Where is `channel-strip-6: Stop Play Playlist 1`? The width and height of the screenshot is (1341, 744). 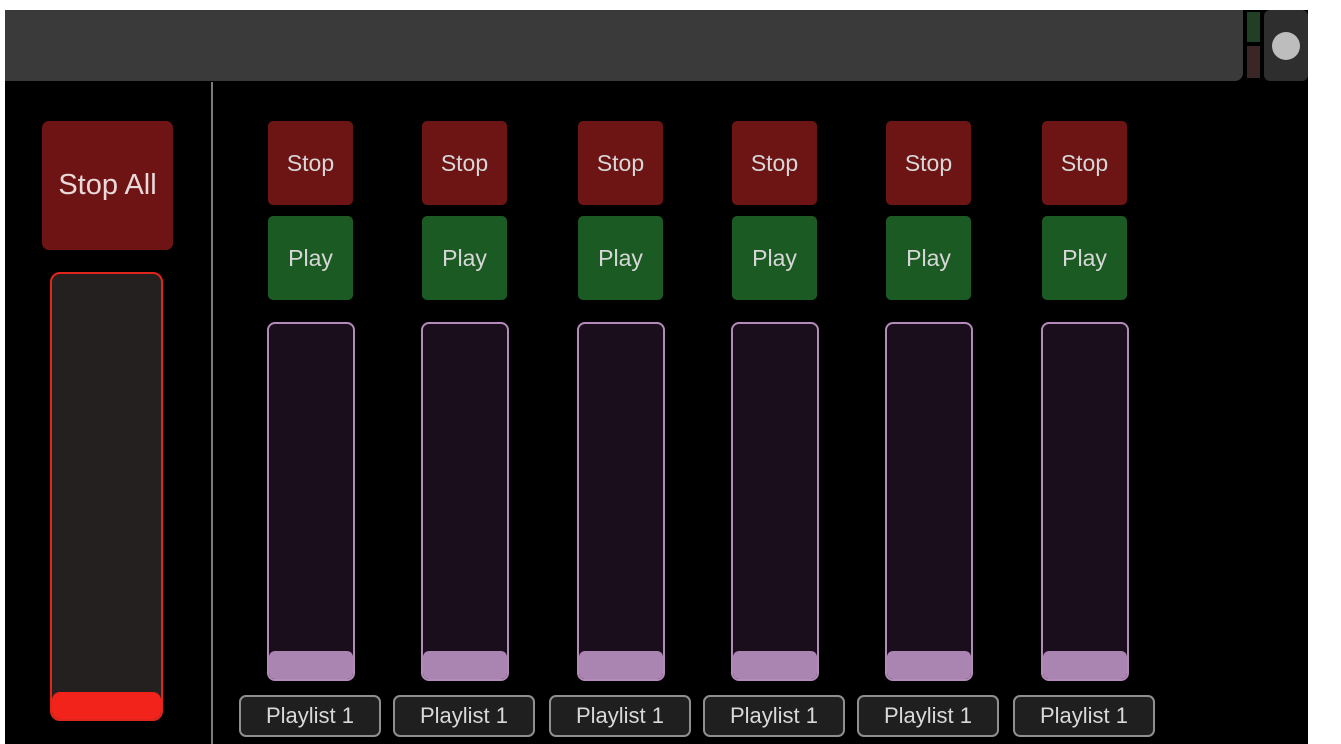 channel-strip-6: Stop Play Playlist 1 is located at coordinates (1084, 377).